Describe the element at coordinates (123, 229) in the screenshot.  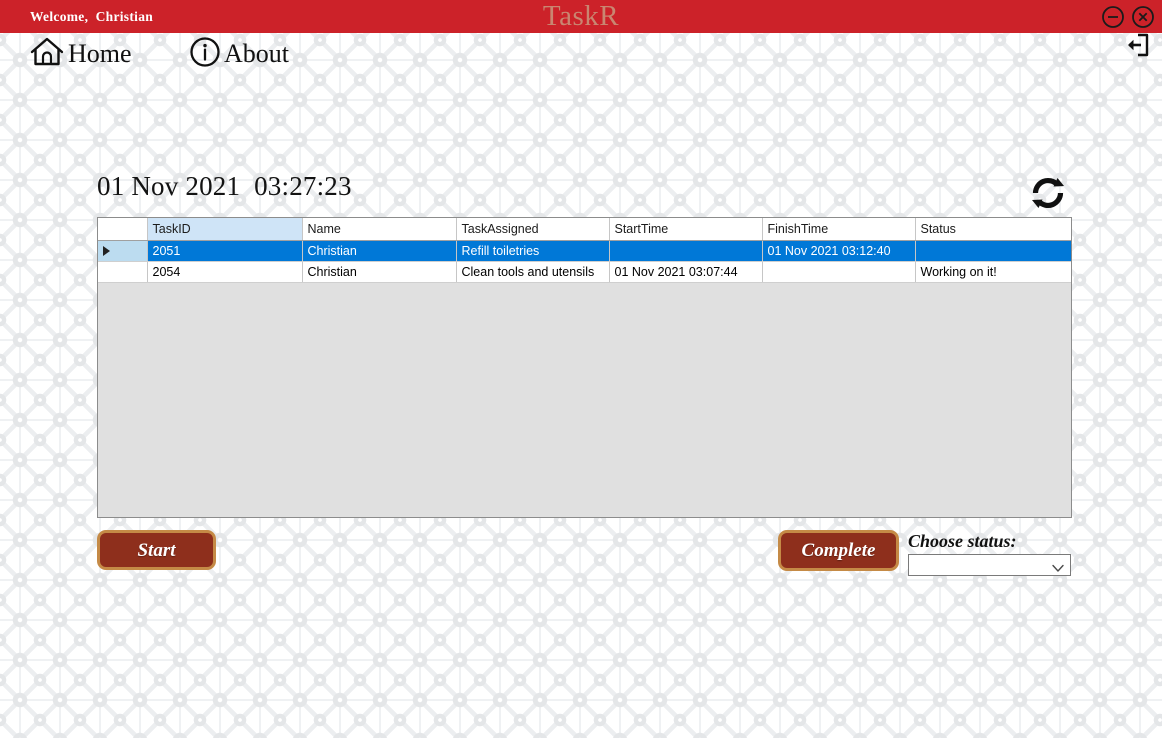
I see `column-header-rowselector` at that location.